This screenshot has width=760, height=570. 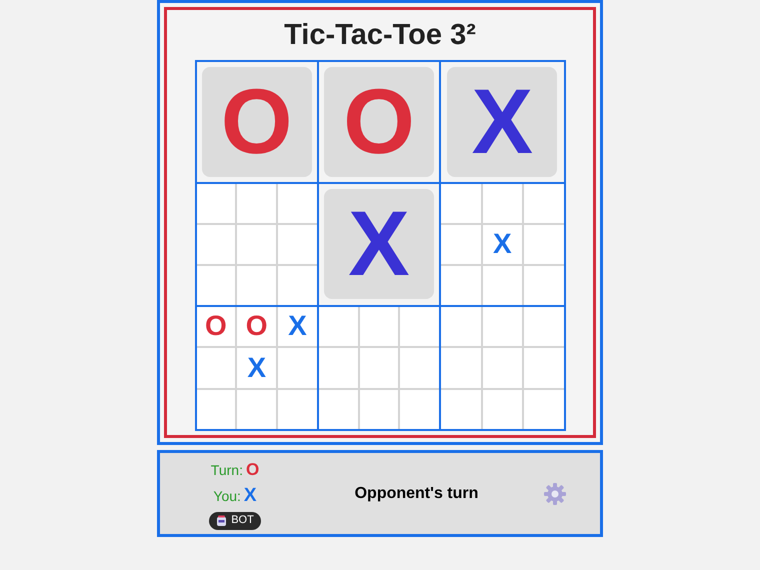 I want to click on turn-mark: O, so click(x=253, y=470).